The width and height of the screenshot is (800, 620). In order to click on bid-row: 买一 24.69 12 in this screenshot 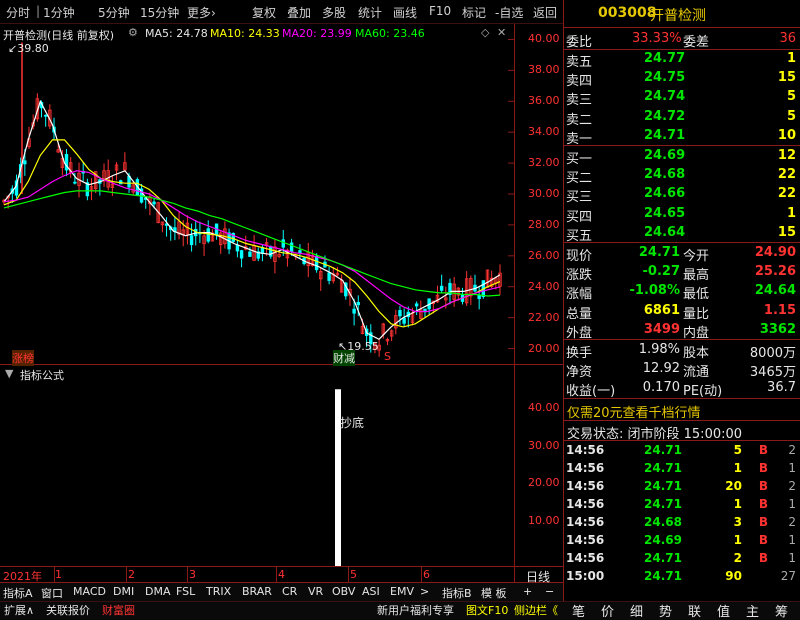, I will do `click(682, 157)`.